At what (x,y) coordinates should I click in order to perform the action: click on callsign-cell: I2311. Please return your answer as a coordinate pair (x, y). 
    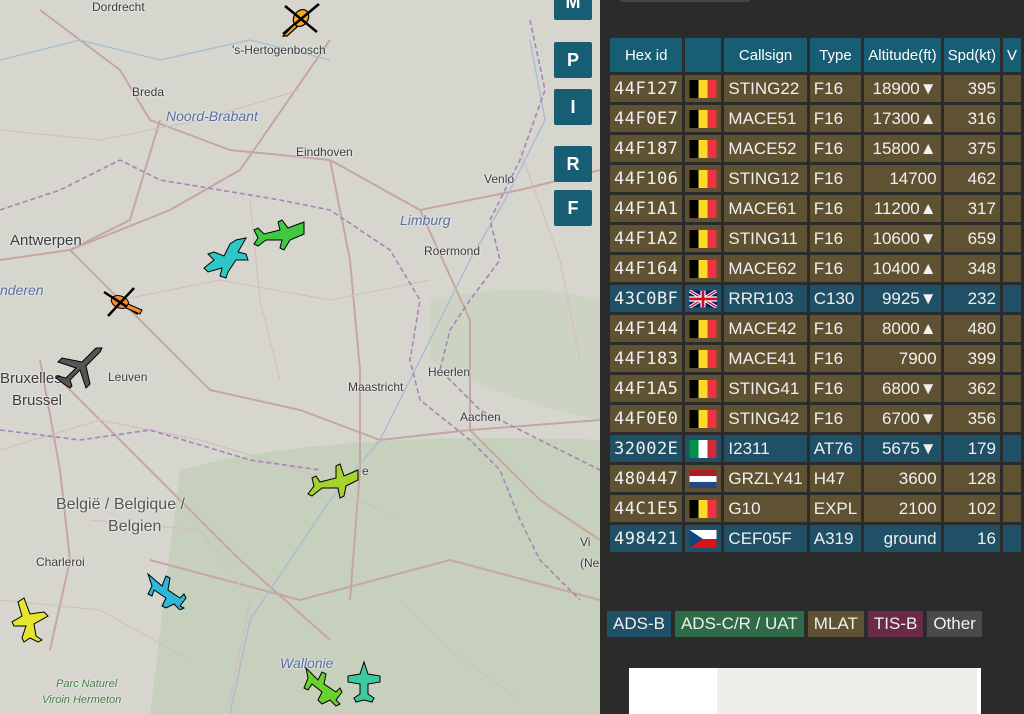
    Looking at the image, I should click on (765, 448).